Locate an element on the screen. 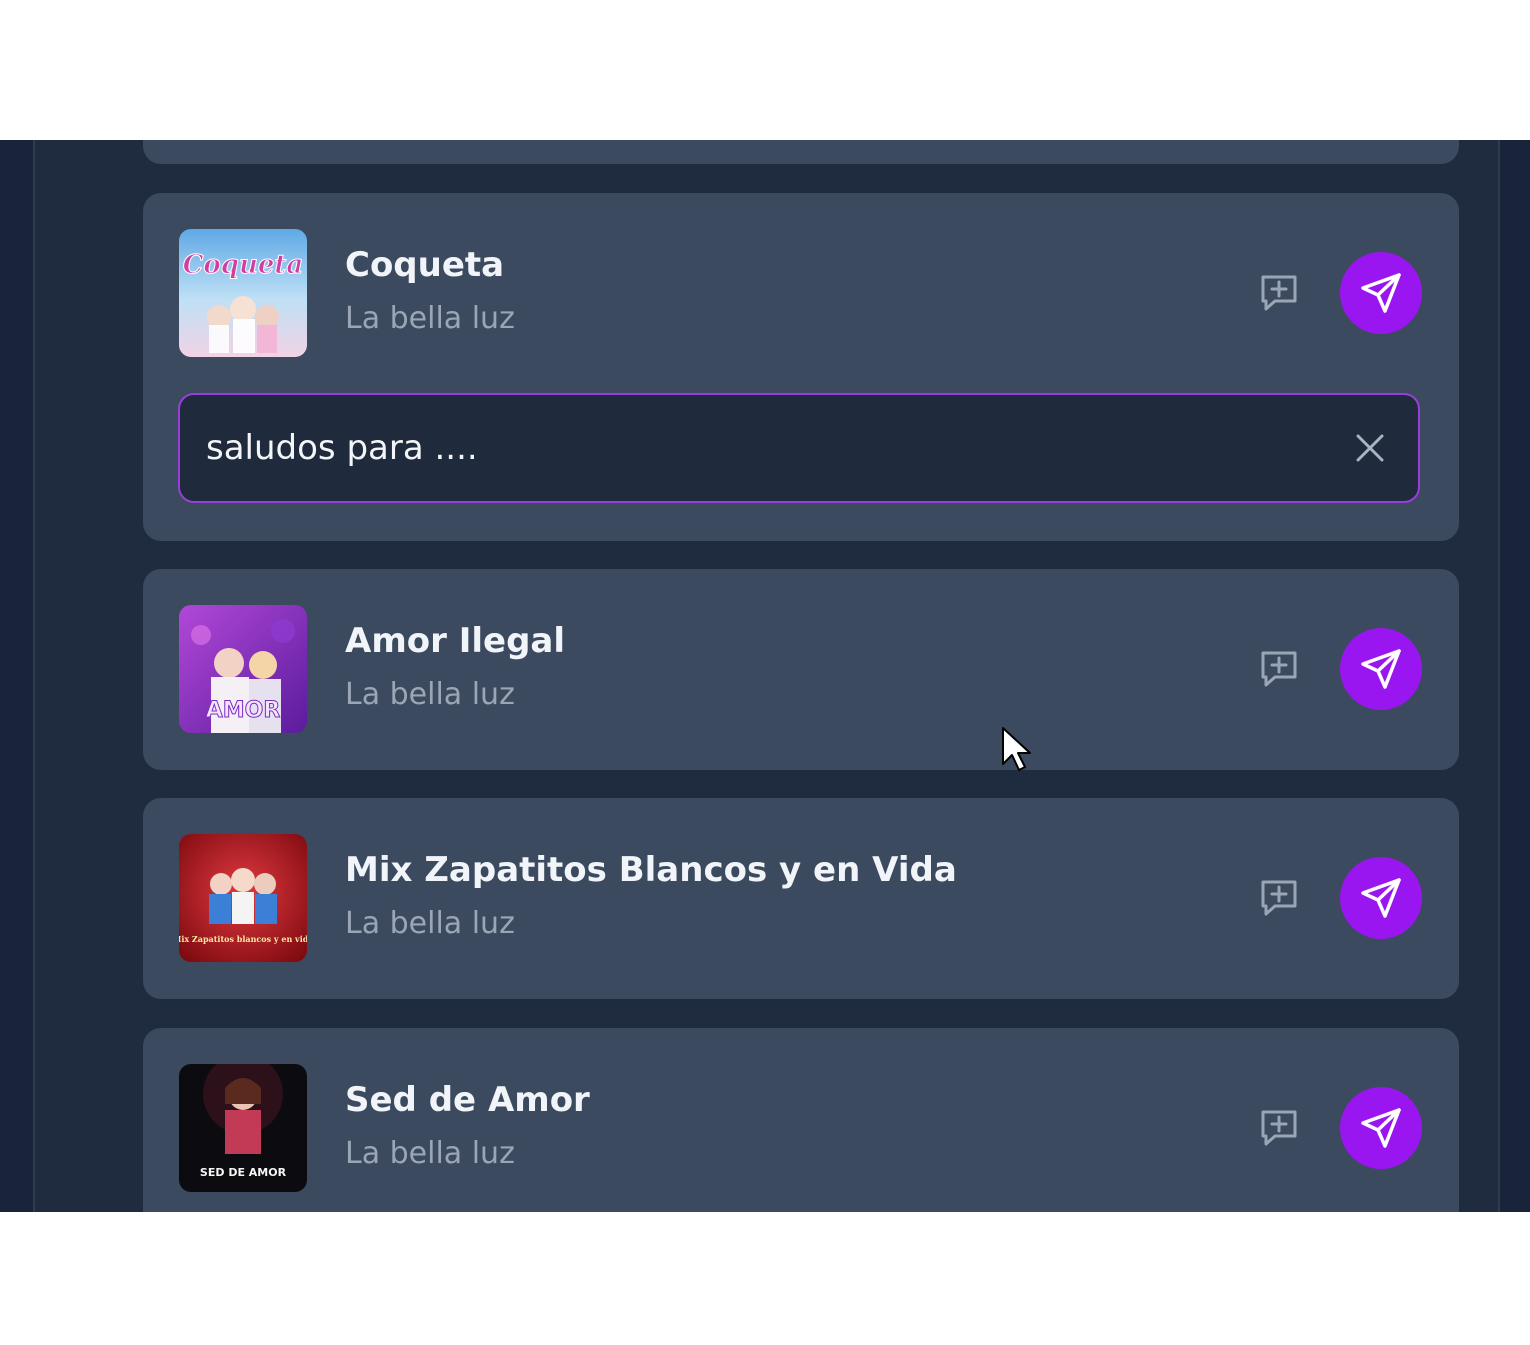  album-cover: SED DE AMOR is located at coordinates (243, 1128).